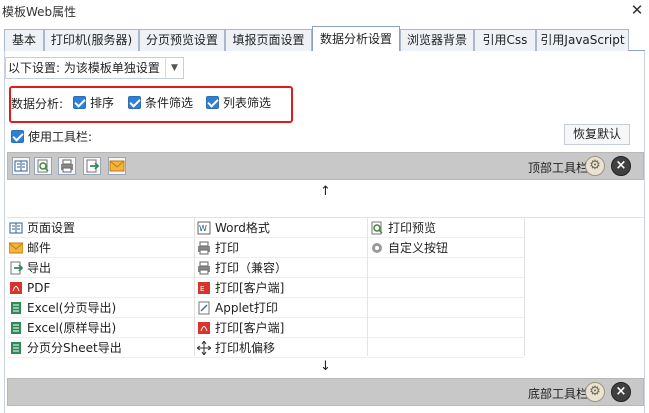  Describe the element at coordinates (281, 308) in the screenshot. I see `list-item: Applet打印` at that location.